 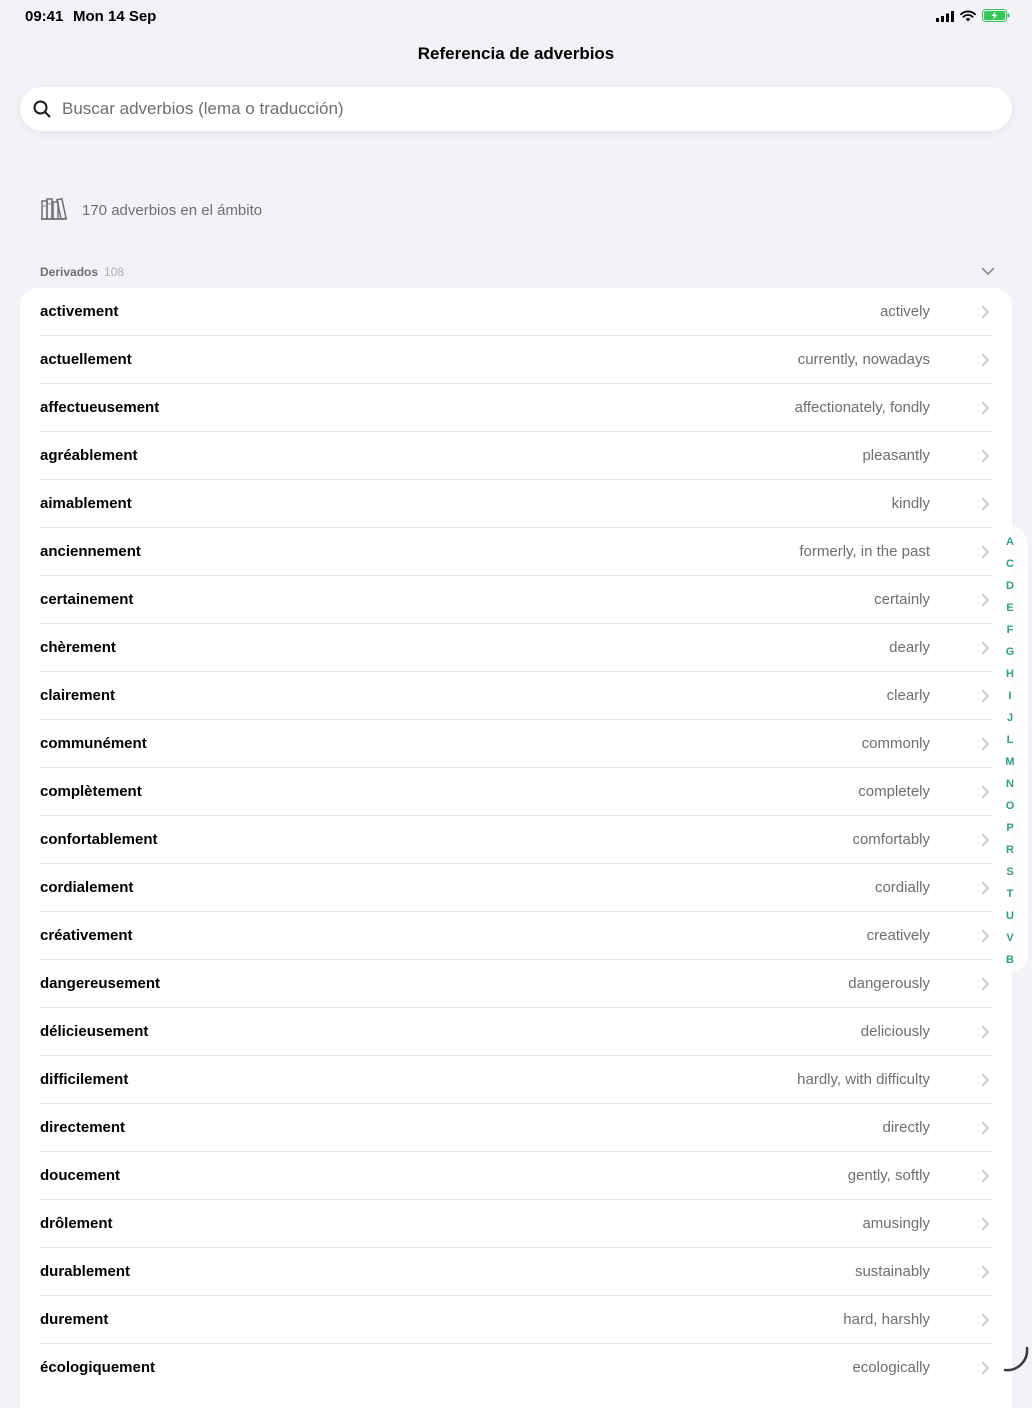 I want to click on list-item: délicieusement deliciously, so click(x=516, y=1032).